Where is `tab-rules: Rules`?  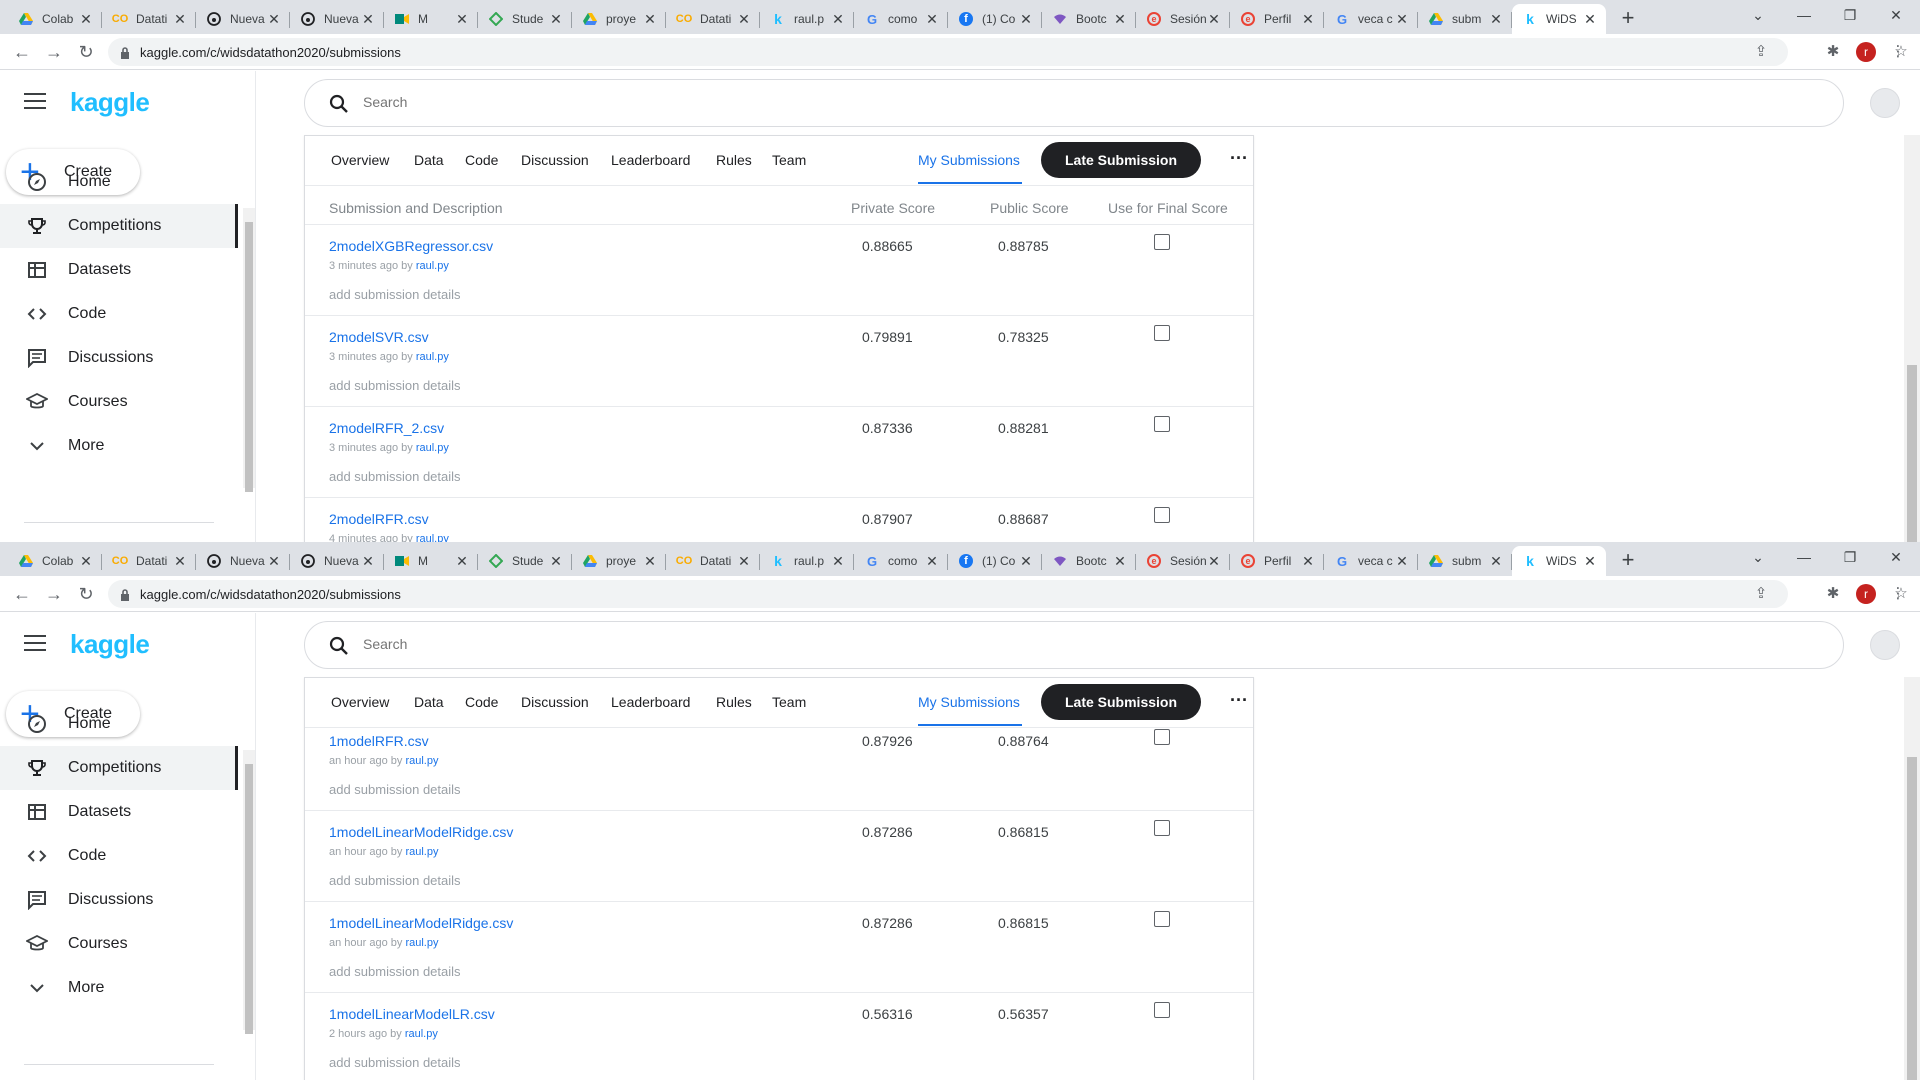 tab-rules: Rules is located at coordinates (734, 160).